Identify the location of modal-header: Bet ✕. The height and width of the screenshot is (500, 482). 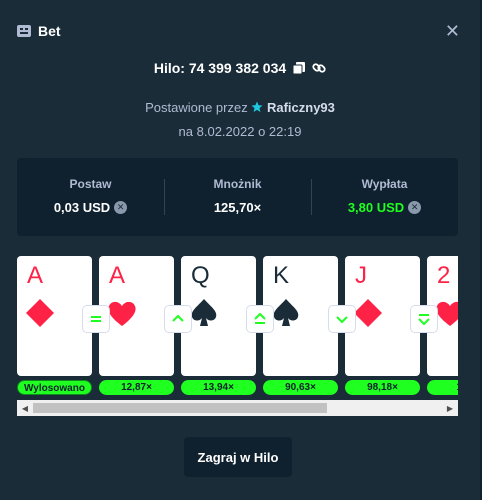
(238, 31).